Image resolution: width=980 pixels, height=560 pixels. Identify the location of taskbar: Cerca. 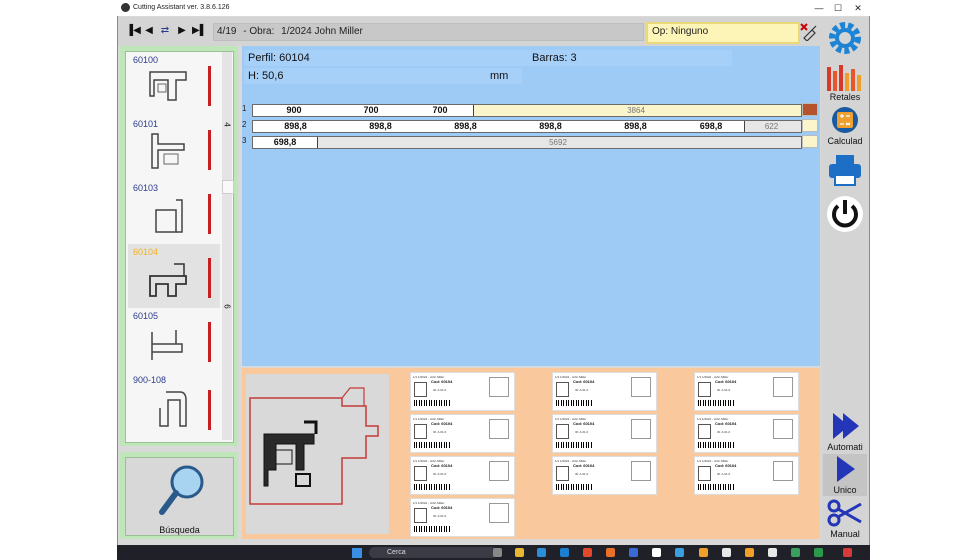
(493, 552).